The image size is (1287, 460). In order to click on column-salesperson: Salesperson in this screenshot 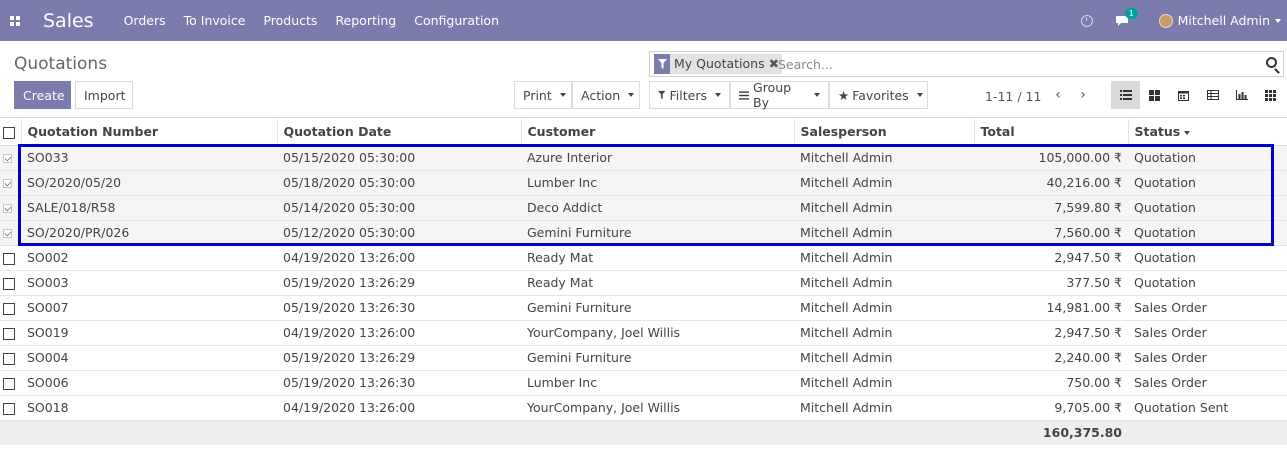, I will do `click(884, 132)`.